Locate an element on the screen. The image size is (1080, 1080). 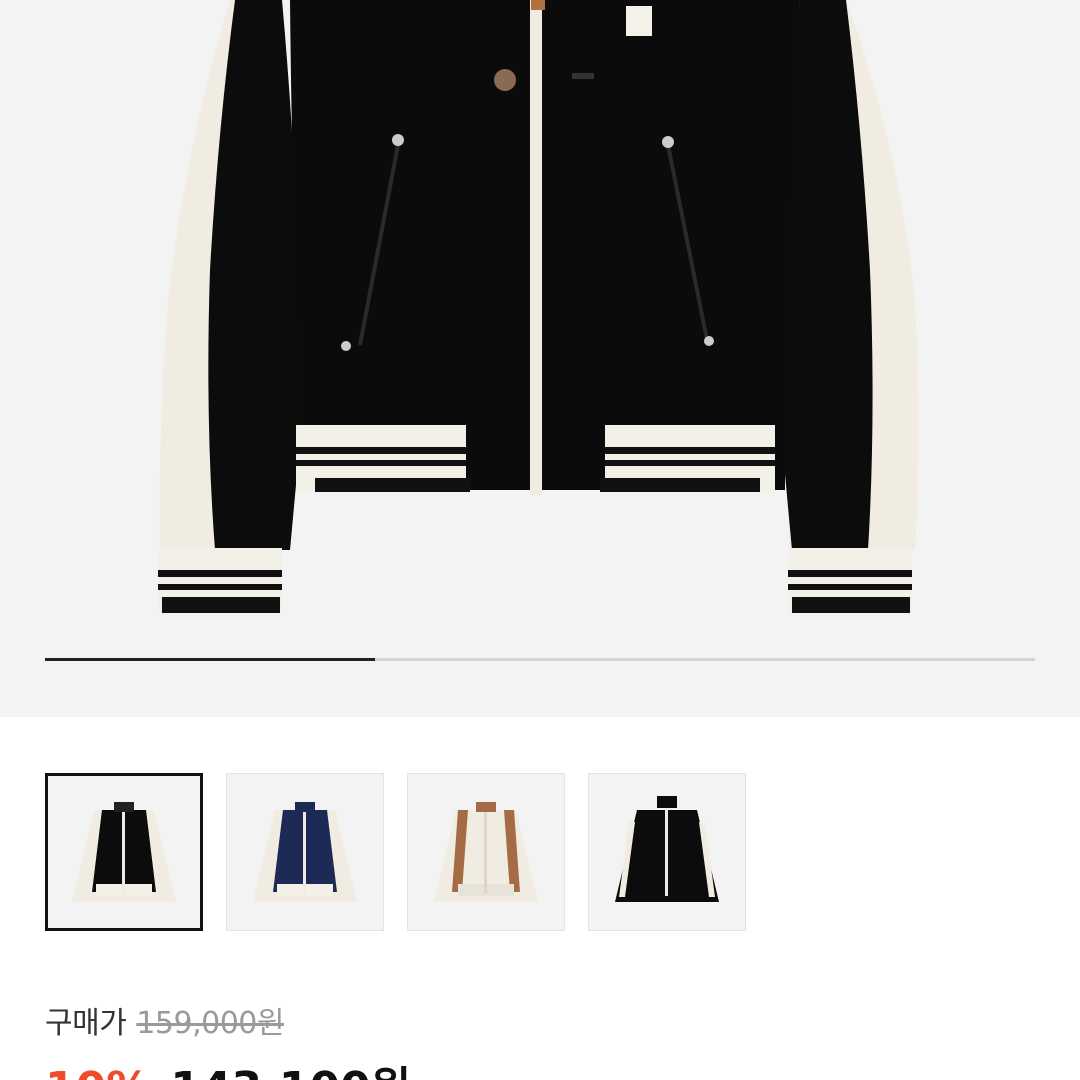
thumbnail-black-stripe is located at coordinates (667, 852).